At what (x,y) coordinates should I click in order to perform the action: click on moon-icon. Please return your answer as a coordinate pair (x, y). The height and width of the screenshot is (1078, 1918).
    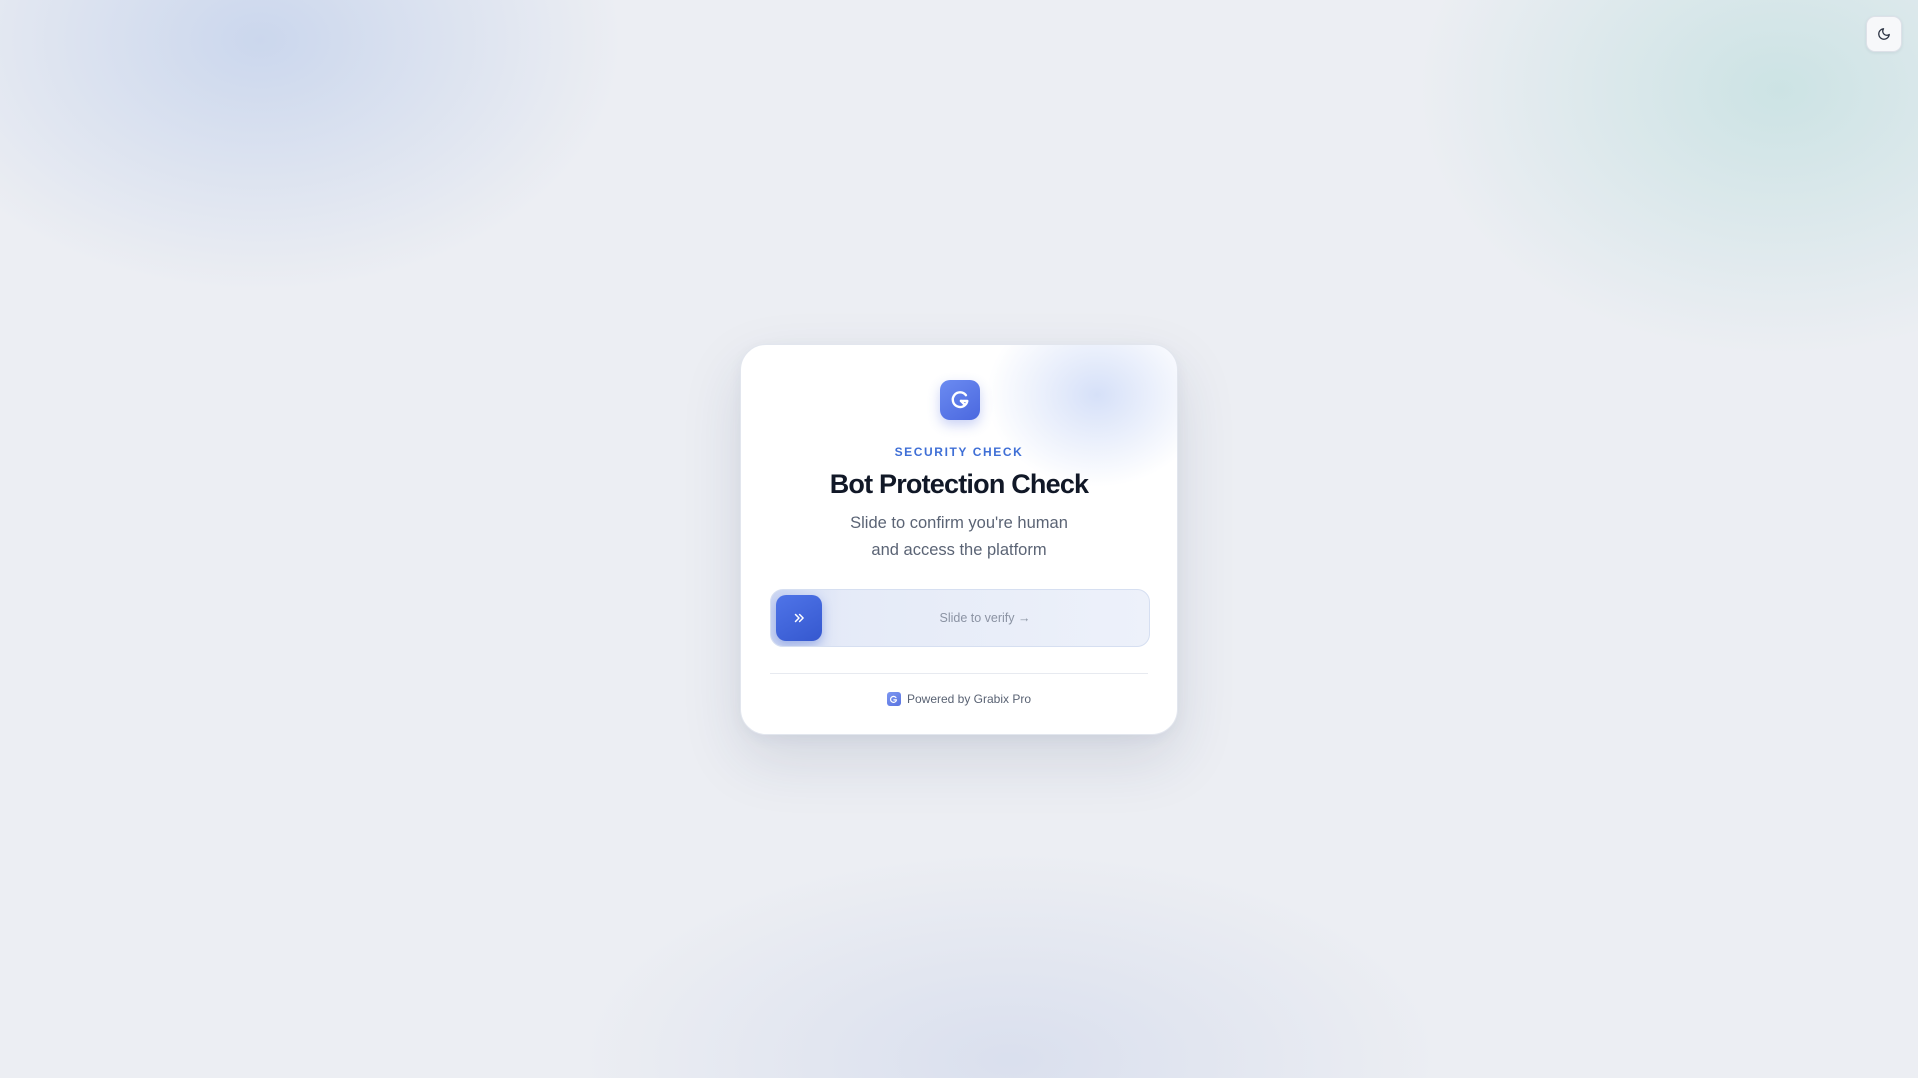
    Looking at the image, I should click on (1884, 34).